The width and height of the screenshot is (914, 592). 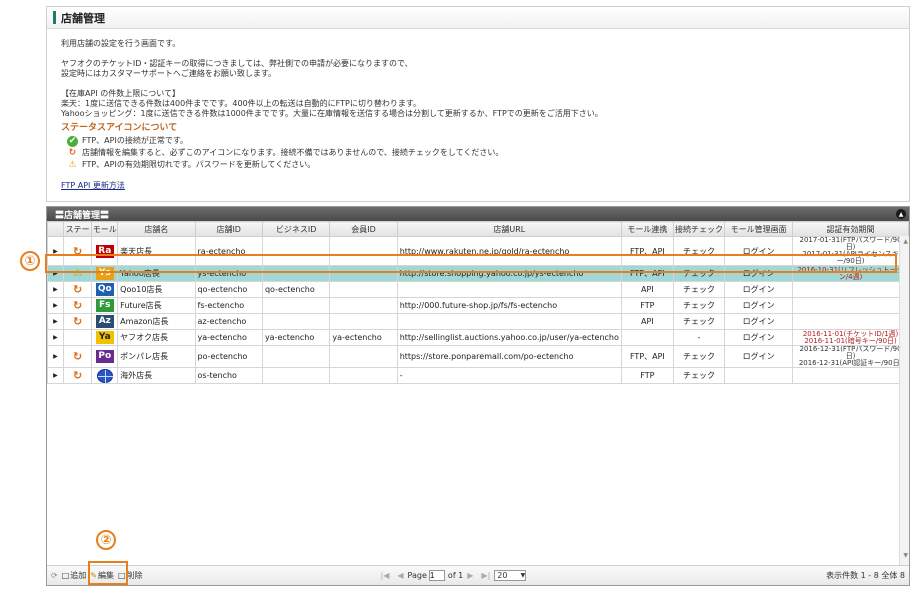 What do you see at coordinates (400, 575) in the screenshot?
I see `prev-page-icon: ◀` at bounding box center [400, 575].